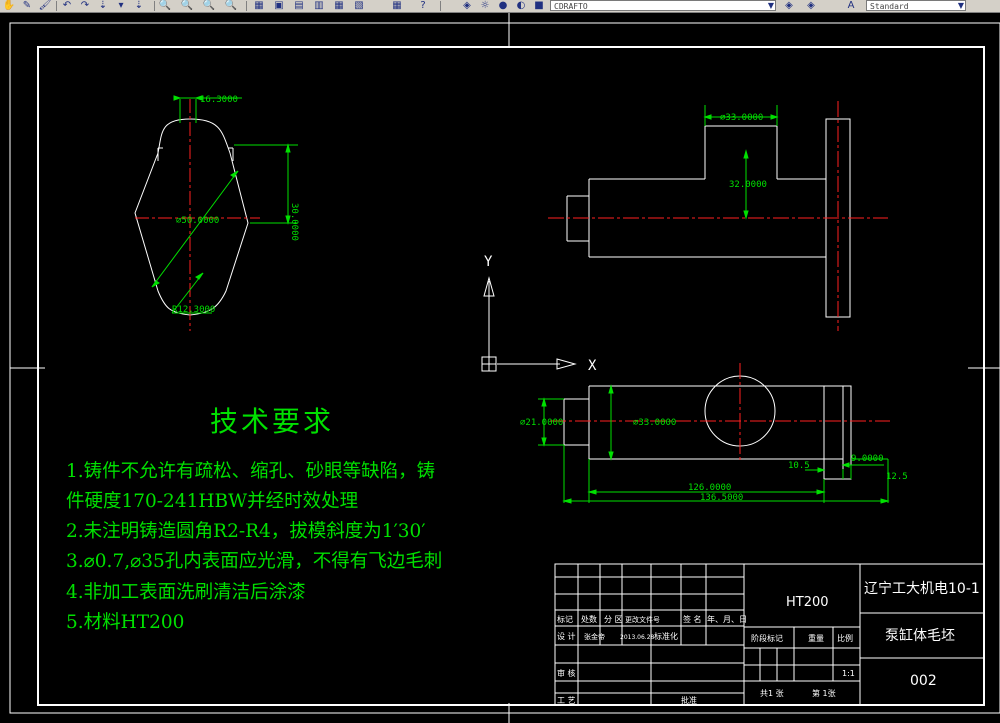 The image size is (1000, 723). I want to click on header-mark: 标记, so click(565, 619).